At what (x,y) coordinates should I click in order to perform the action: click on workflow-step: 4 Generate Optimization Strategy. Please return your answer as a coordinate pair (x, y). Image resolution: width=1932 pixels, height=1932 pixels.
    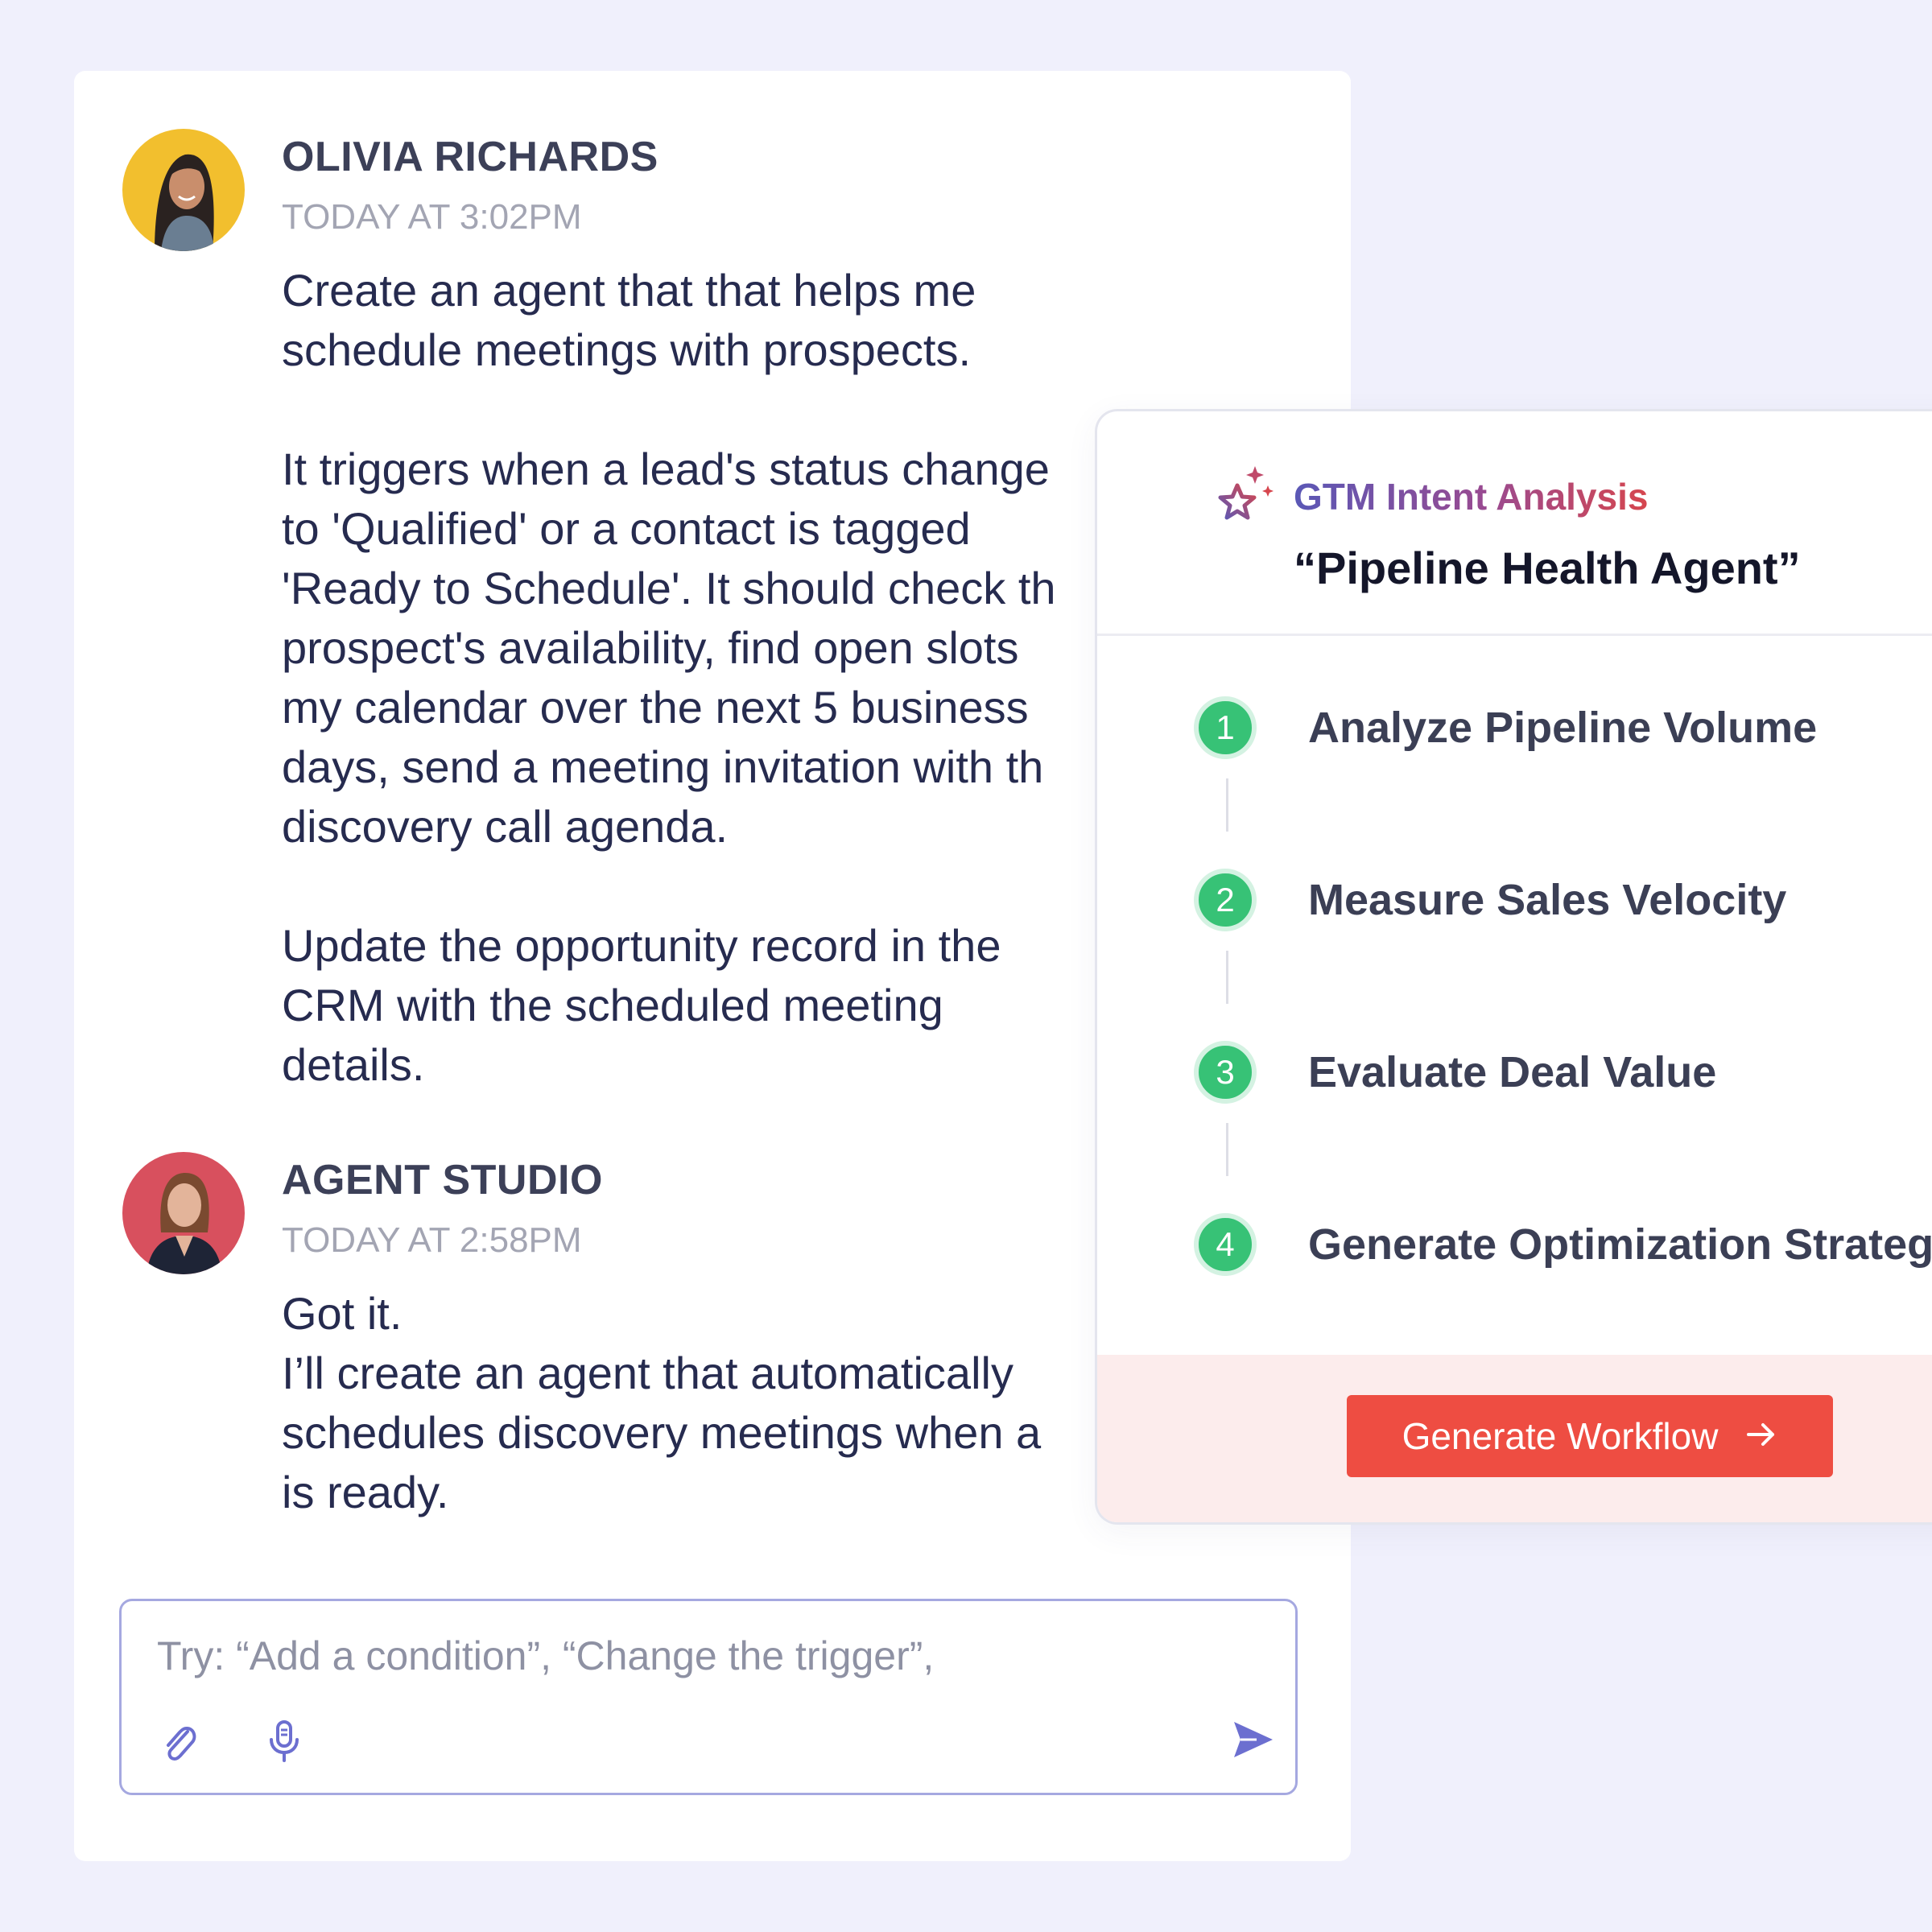
    Looking at the image, I should click on (1514, 1253).